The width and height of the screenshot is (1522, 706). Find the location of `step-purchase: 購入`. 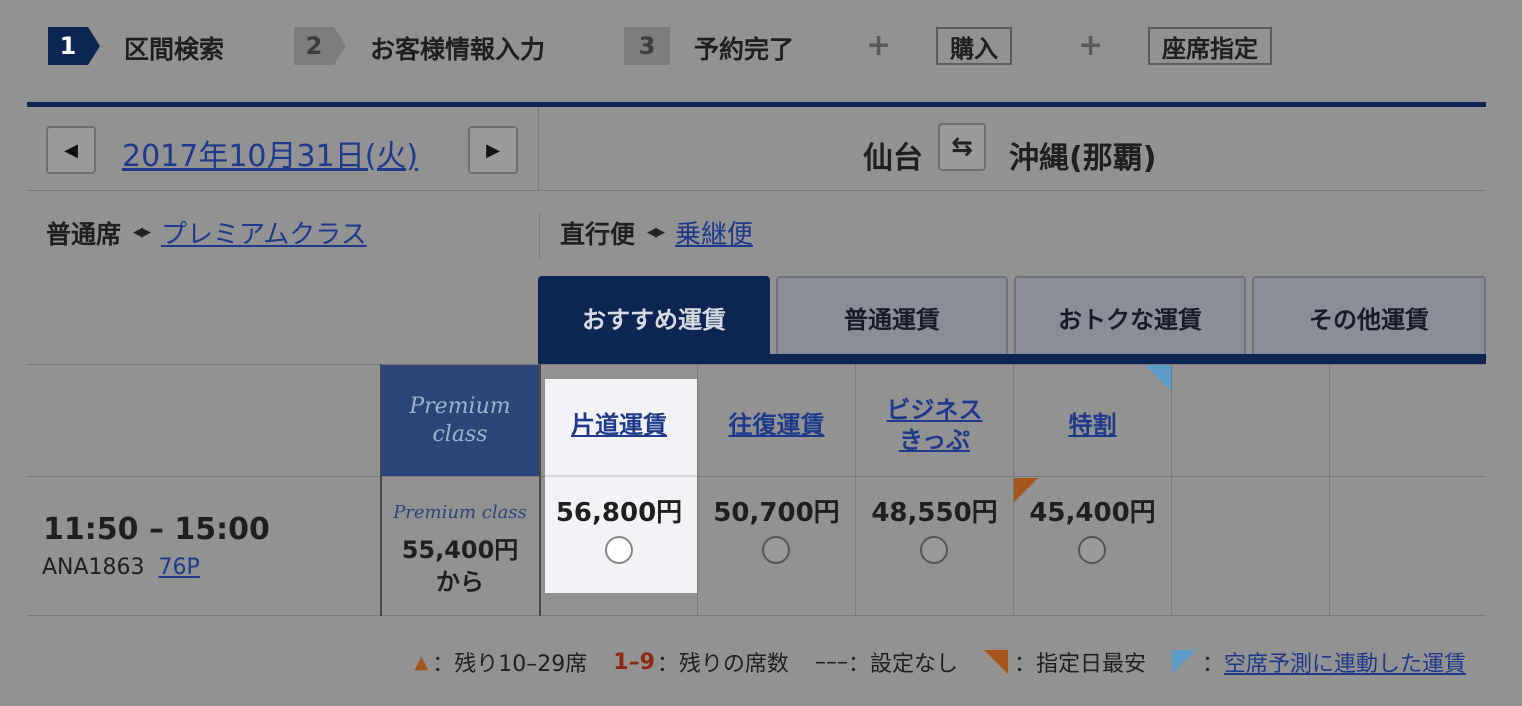

step-purchase: 購入 is located at coordinates (974, 46).